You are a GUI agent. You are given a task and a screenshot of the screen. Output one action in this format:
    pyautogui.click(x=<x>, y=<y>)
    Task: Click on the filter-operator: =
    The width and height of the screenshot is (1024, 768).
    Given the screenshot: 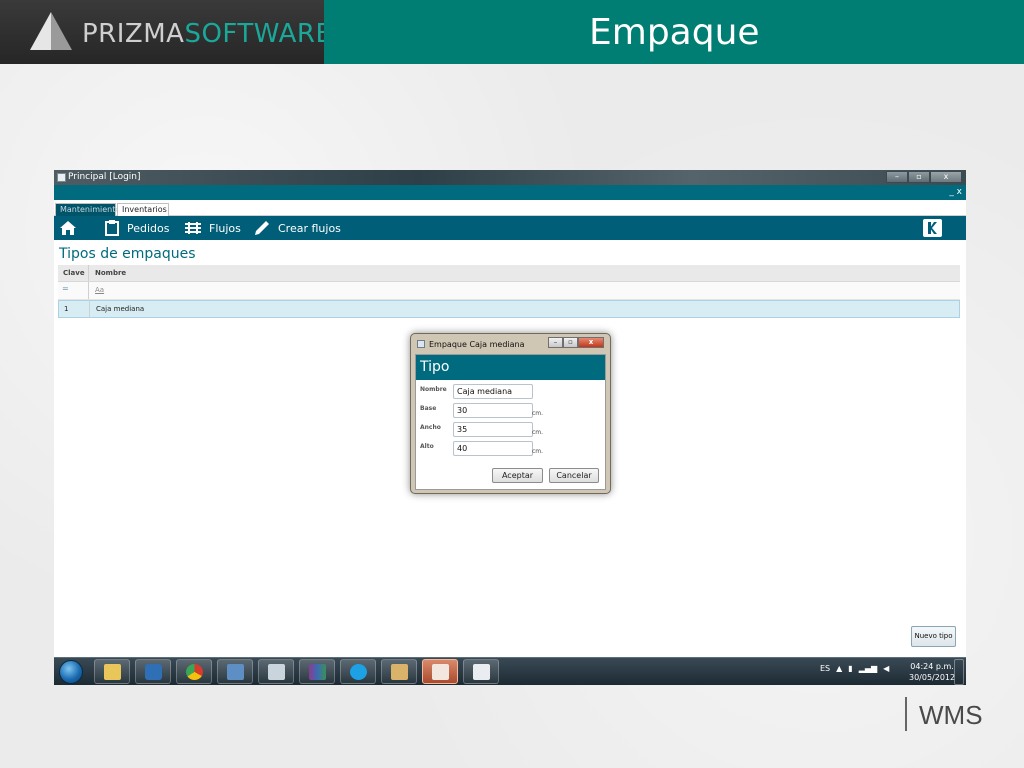 What is the action you would take?
    pyautogui.click(x=65, y=288)
    